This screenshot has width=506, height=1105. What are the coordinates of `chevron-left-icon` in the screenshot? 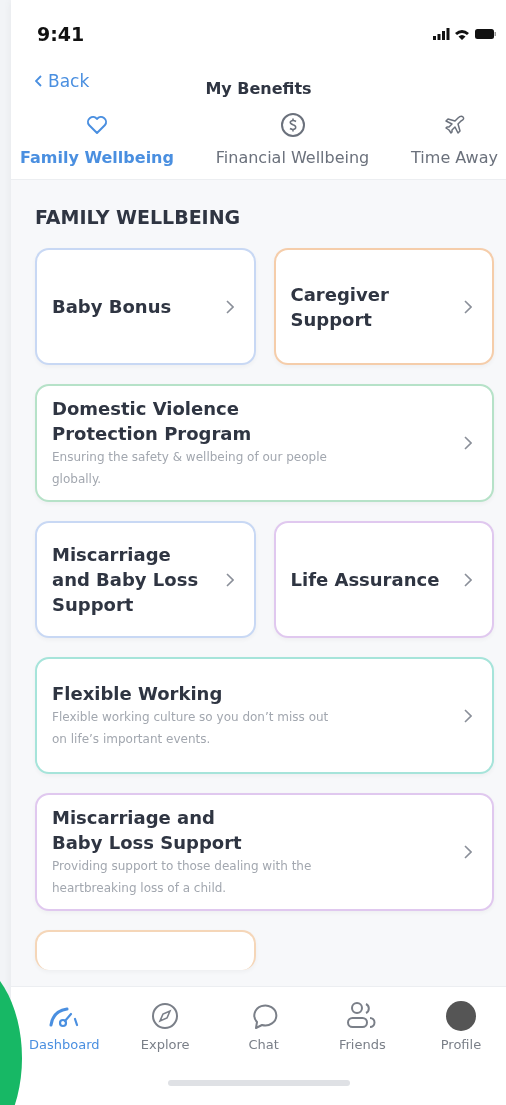 It's located at (38, 81).